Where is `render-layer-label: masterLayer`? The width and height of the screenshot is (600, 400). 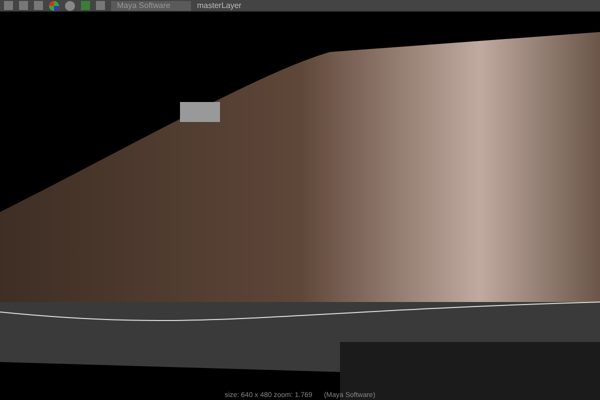 render-layer-label: masterLayer is located at coordinates (219, 6).